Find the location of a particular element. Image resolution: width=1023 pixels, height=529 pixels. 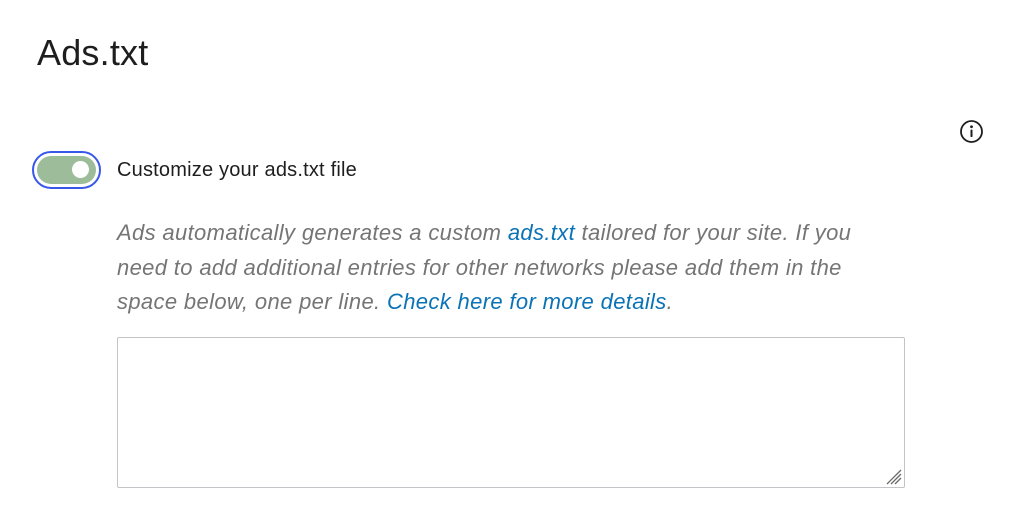

info-icon is located at coordinates (971, 131).